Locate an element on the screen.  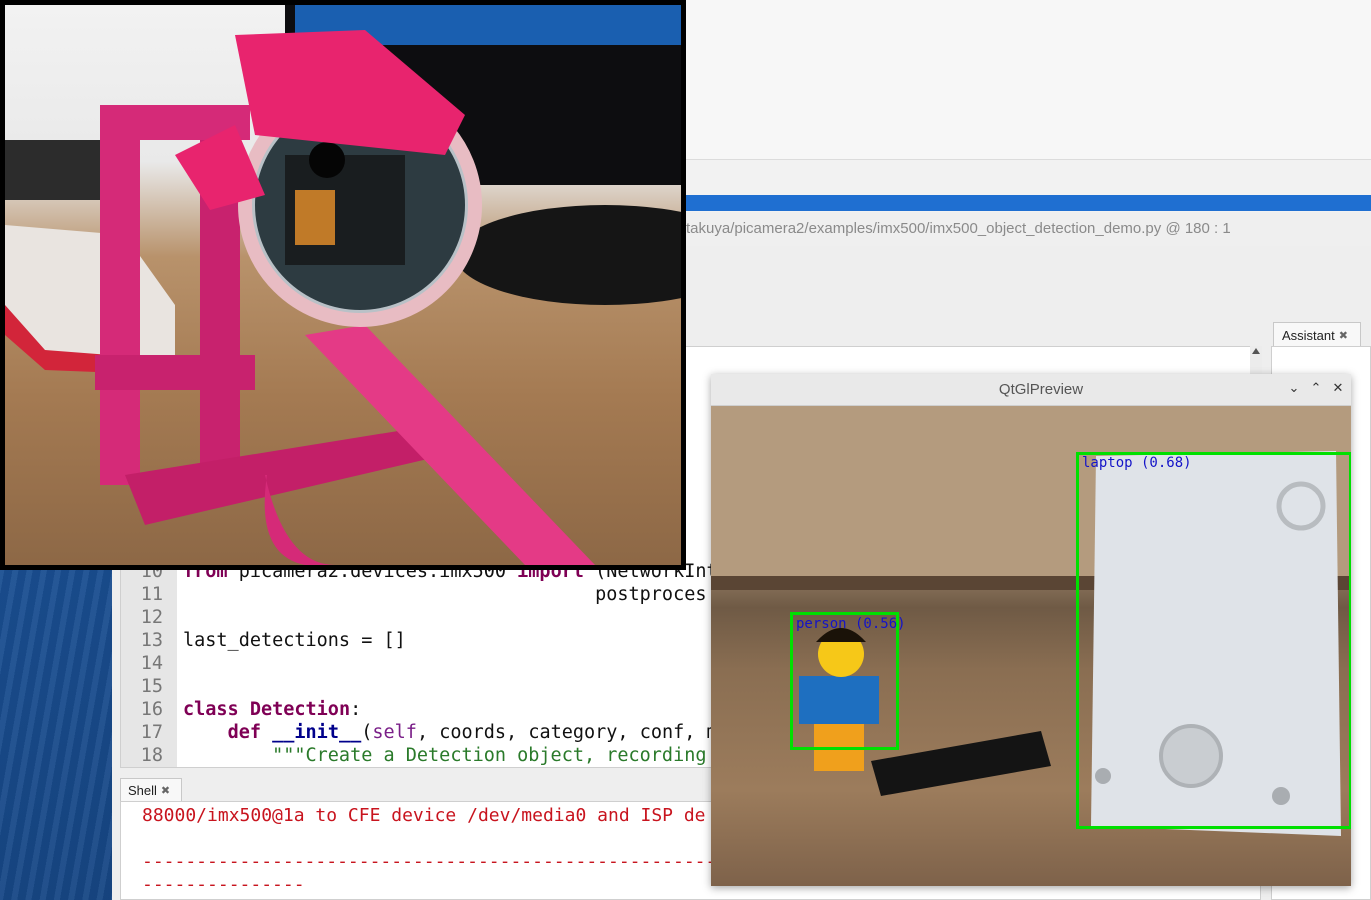
tab-shell: Shell ✖ is located at coordinates (151, 790).